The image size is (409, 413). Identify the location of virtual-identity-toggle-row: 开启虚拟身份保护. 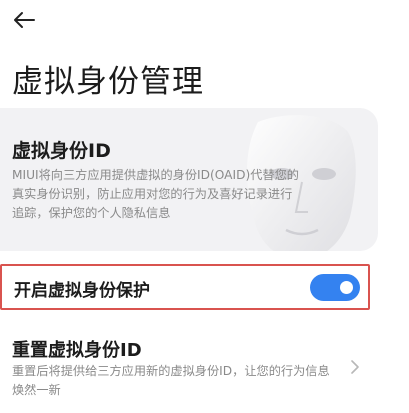
(185, 287).